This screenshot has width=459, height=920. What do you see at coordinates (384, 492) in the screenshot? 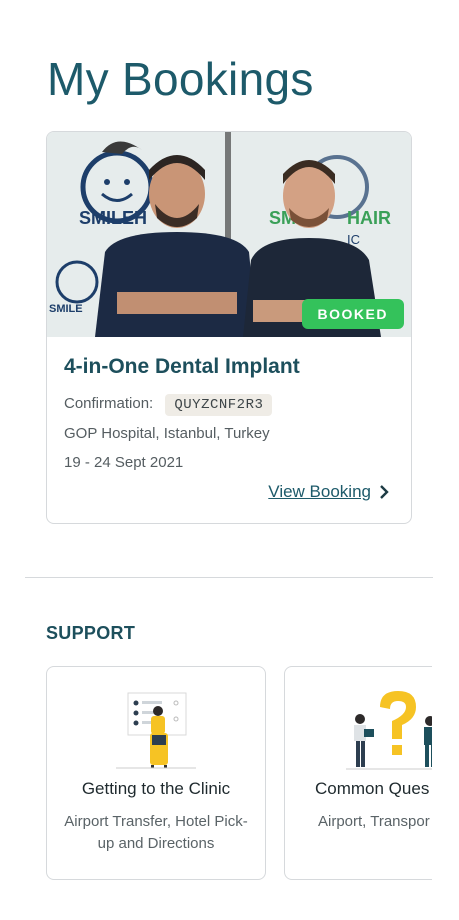
I see `chevron-right-icon` at bounding box center [384, 492].